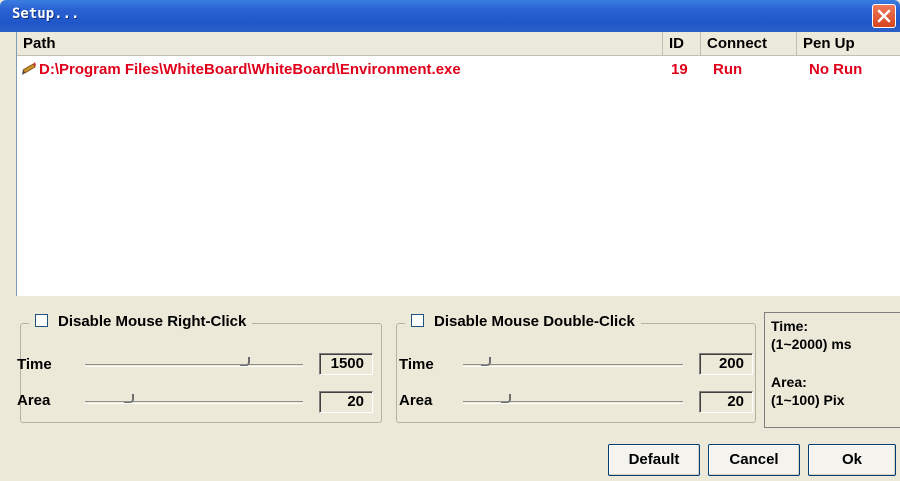 The height and width of the screenshot is (481, 900). I want to click on column-header-id: ID, so click(682, 44).